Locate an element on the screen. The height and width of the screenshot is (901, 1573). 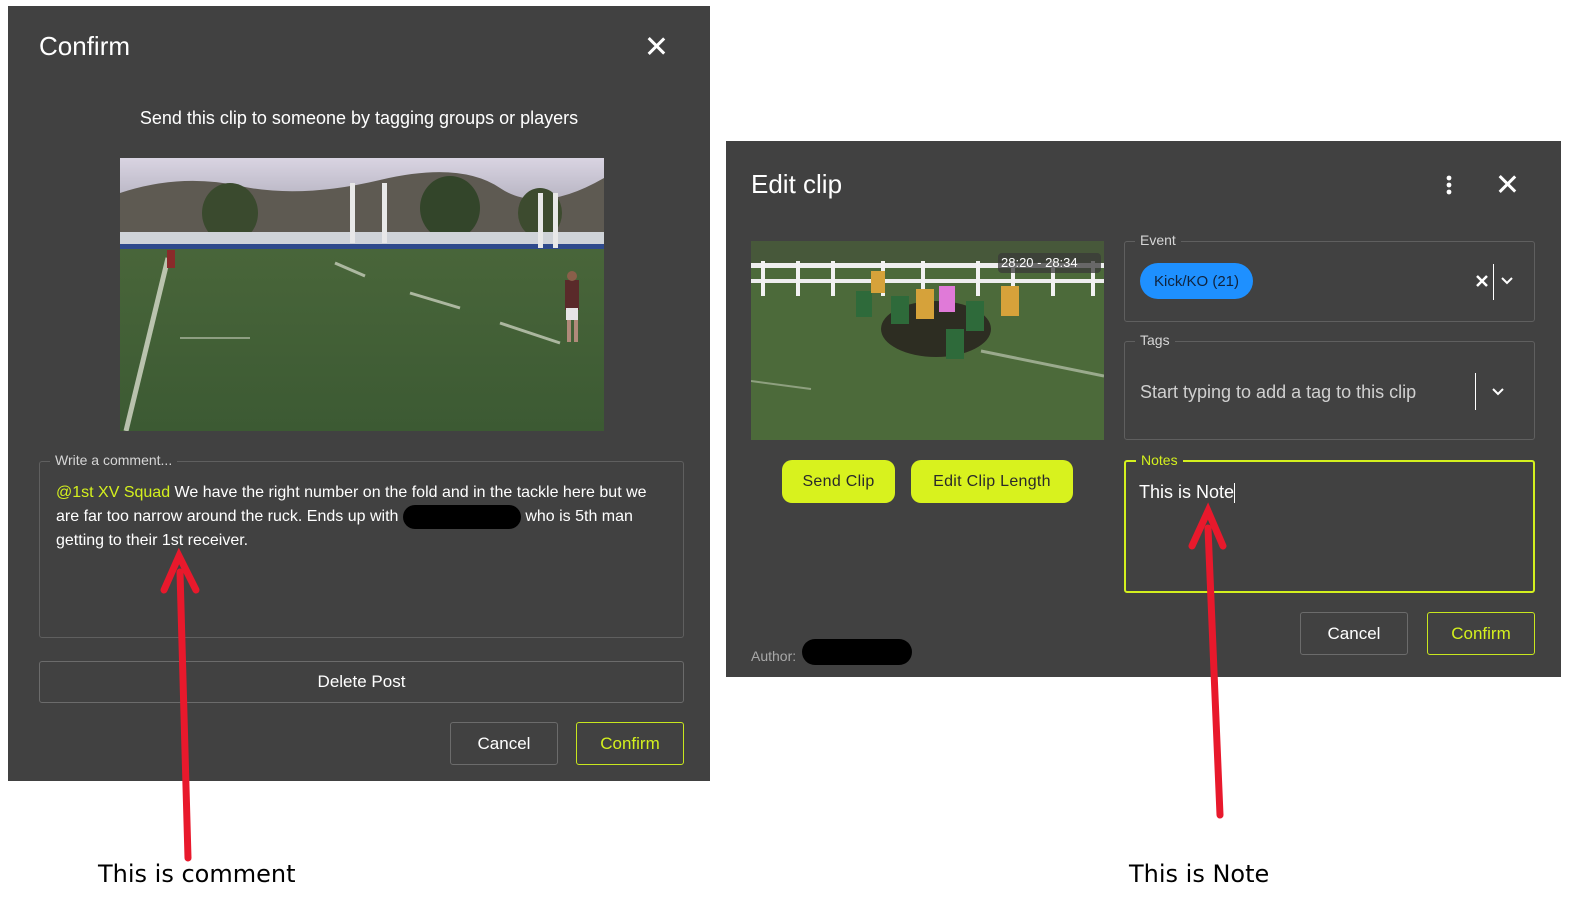
note-caption: This is Note is located at coordinates (1199, 874).